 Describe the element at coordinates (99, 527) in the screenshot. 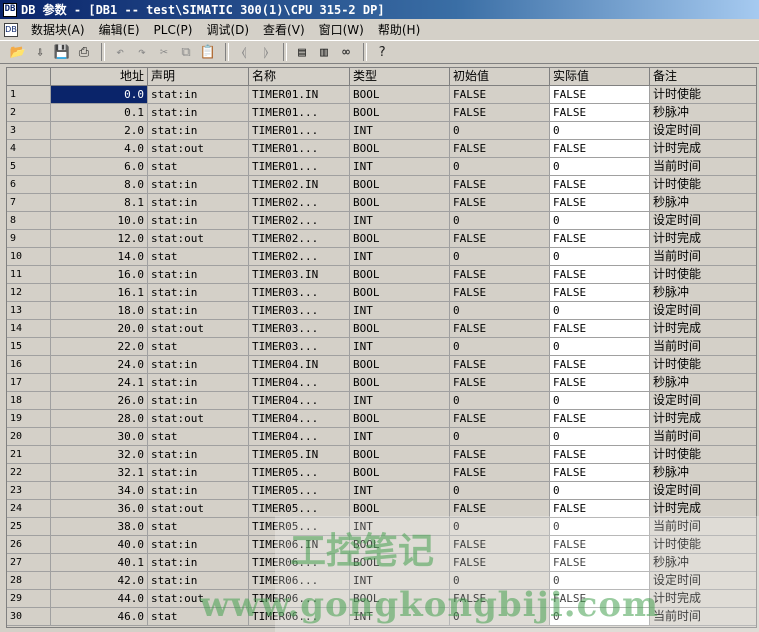

I see `cell-address: 38.0` at that location.